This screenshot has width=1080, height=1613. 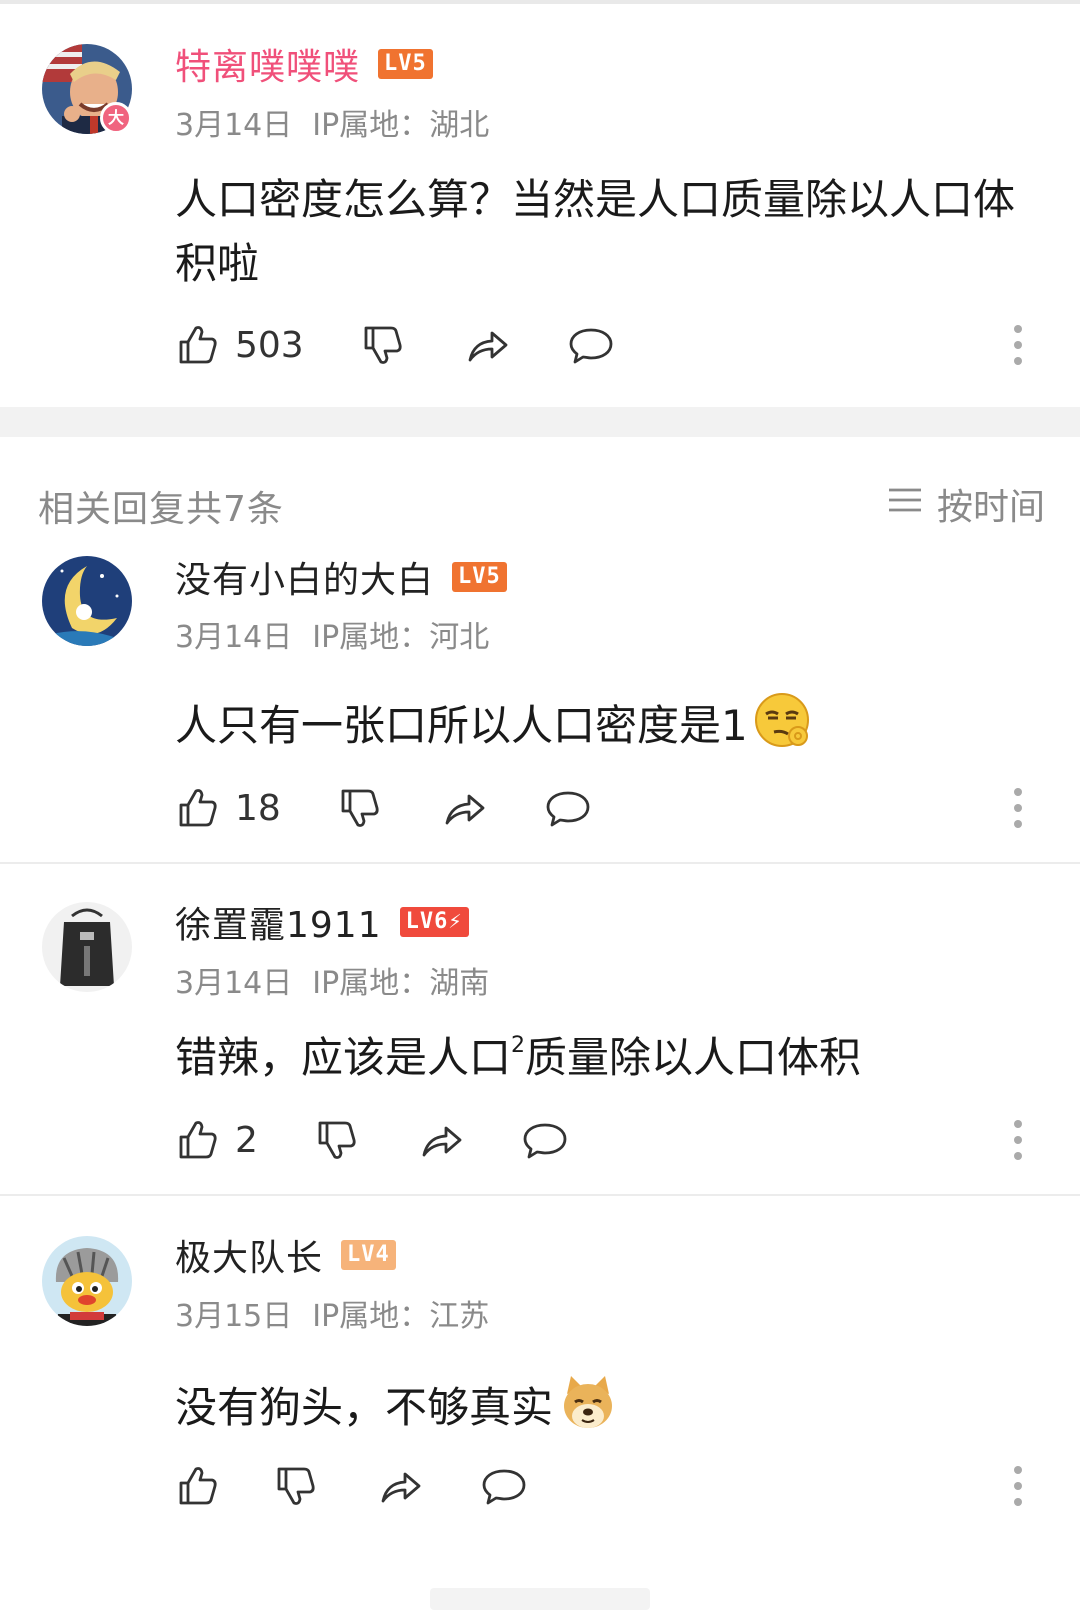 What do you see at coordinates (267, 64) in the screenshot?
I see `username: 特离噗噗噗` at bounding box center [267, 64].